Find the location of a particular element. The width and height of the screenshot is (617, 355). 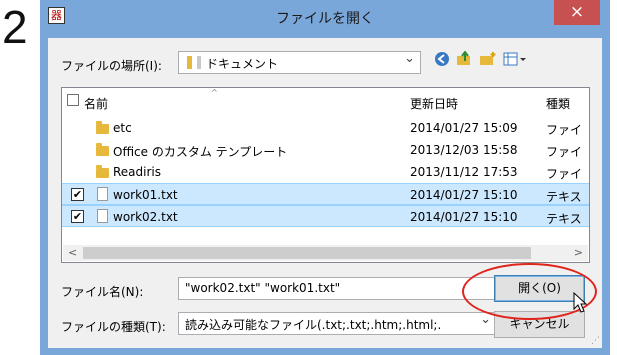

scrollbar-thumb is located at coordinates (307, 253).